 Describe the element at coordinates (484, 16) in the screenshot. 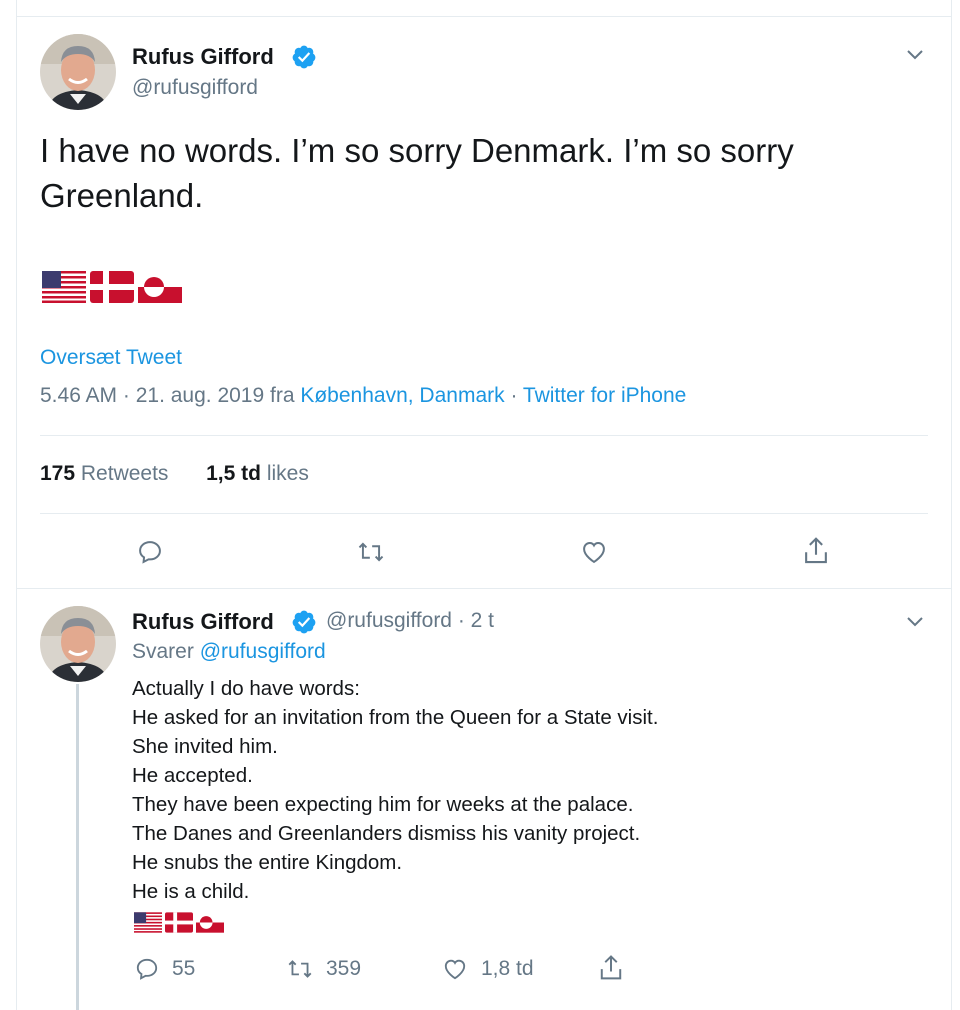

I see `top-divider` at that location.